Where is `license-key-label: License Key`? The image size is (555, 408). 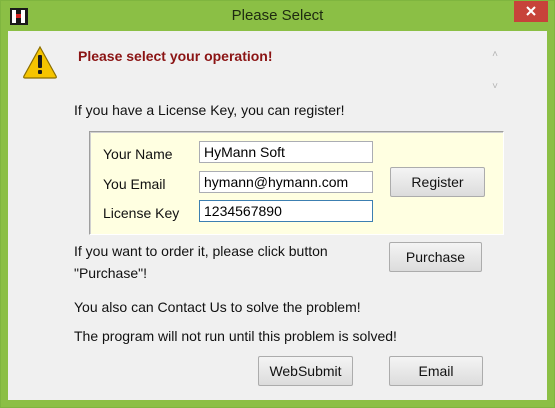
license-key-label: License Key is located at coordinates (141, 213).